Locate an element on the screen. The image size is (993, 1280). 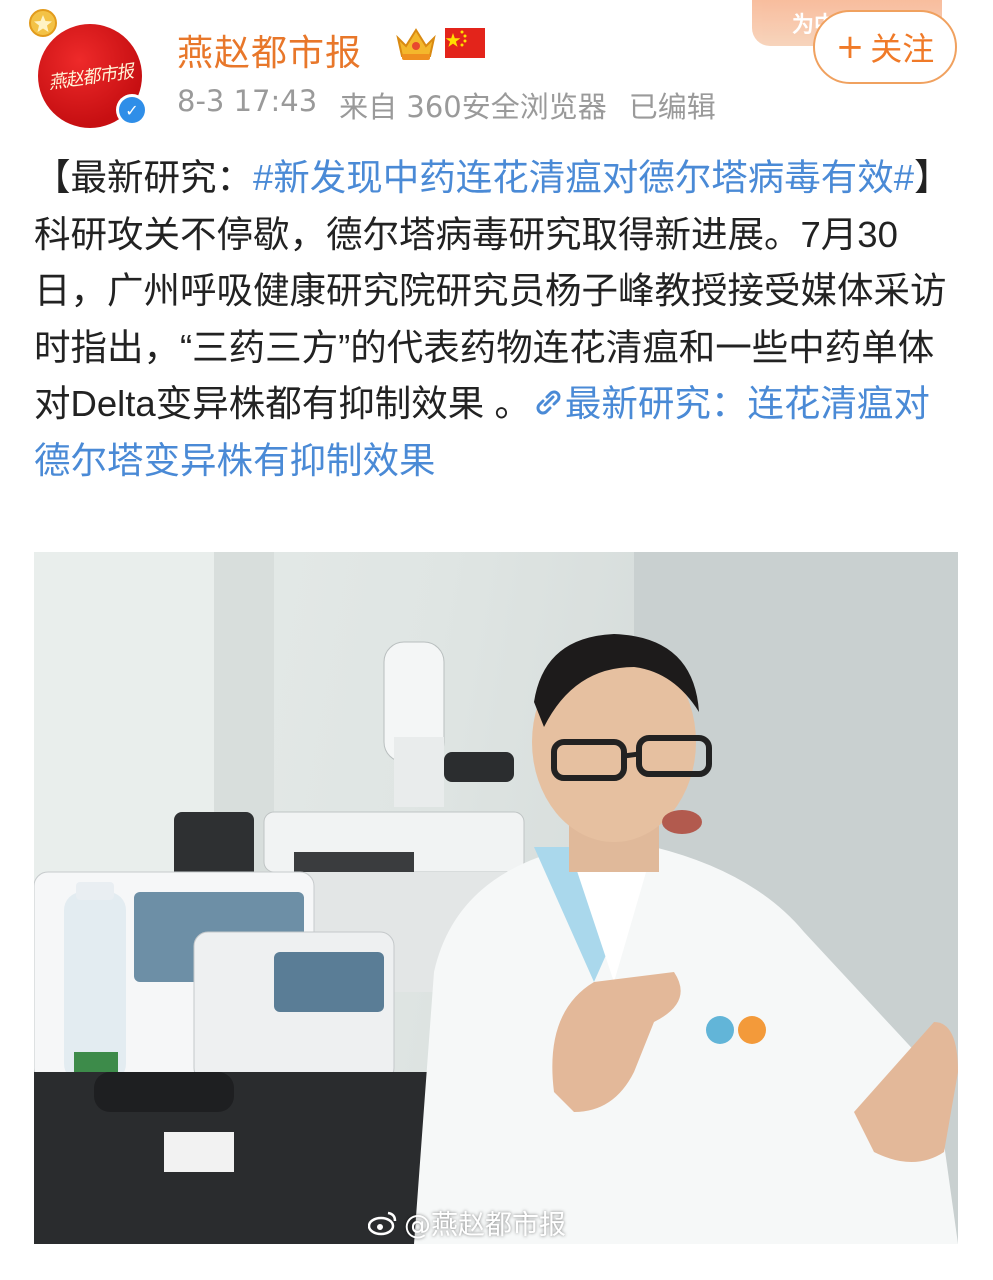
crown-vip-icon is located at coordinates (416, 44).